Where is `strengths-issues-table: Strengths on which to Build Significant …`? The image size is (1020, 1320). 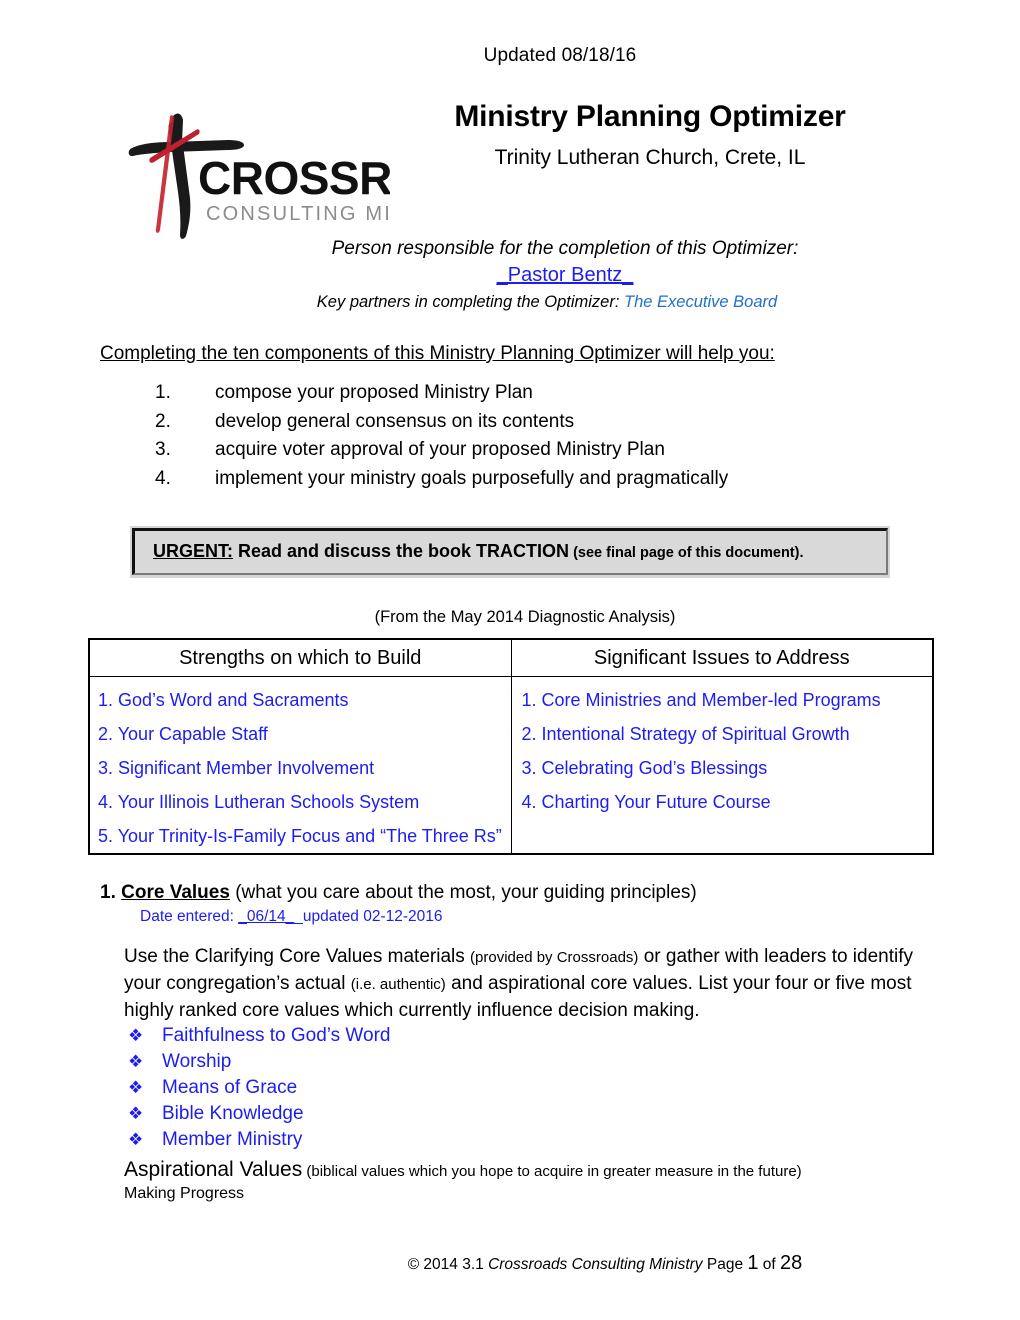 strengths-issues-table: Strengths on which to Build Significant … is located at coordinates (511, 746).